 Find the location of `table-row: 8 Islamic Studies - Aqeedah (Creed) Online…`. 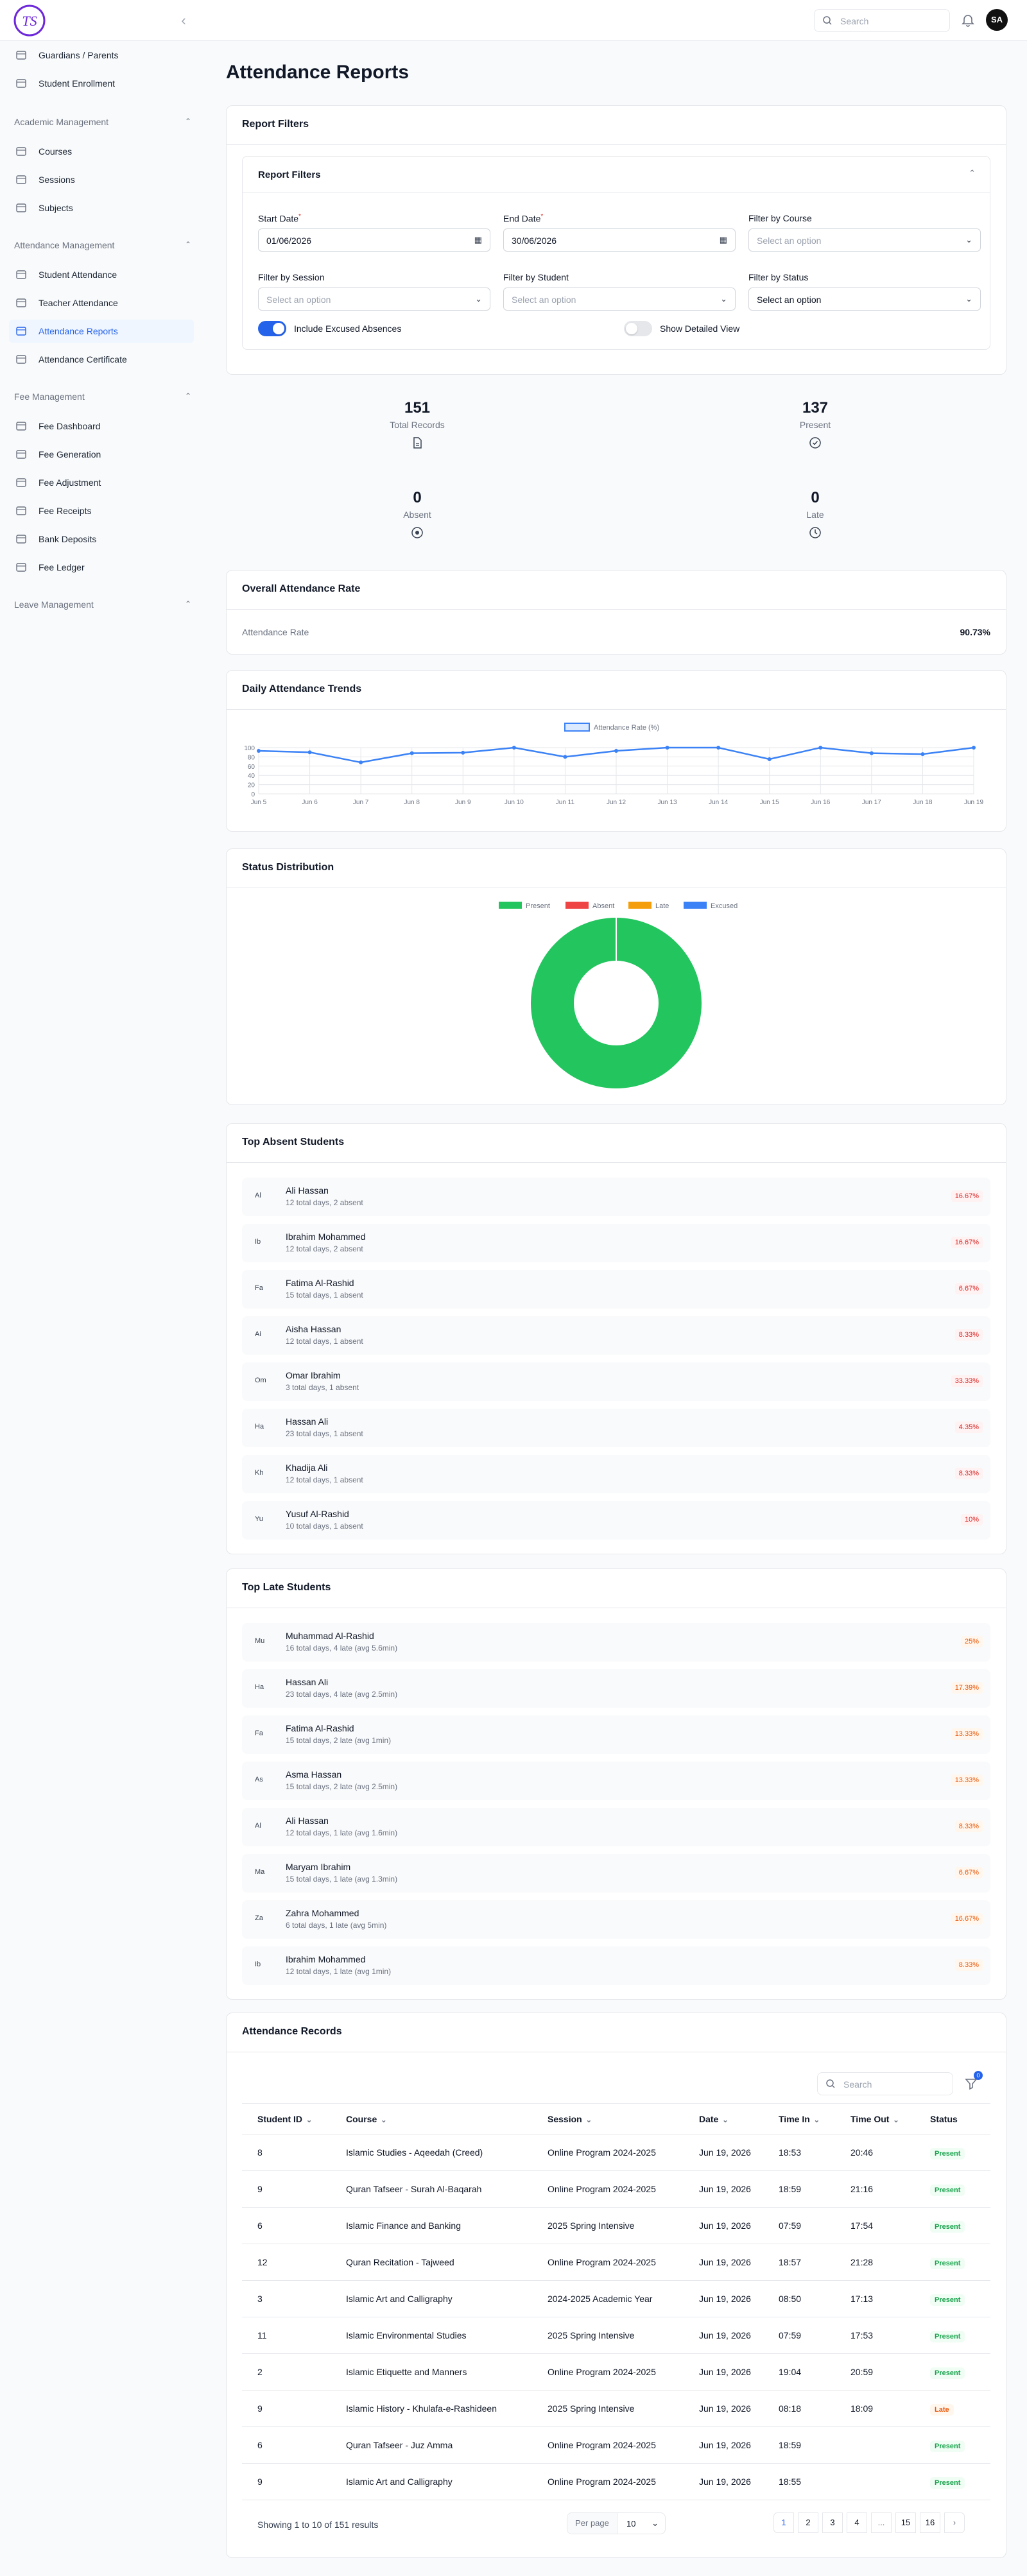

table-row: 8 Islamic Studies - Aqeedah (Creed) Online… is located at coordinates (616, 2152).